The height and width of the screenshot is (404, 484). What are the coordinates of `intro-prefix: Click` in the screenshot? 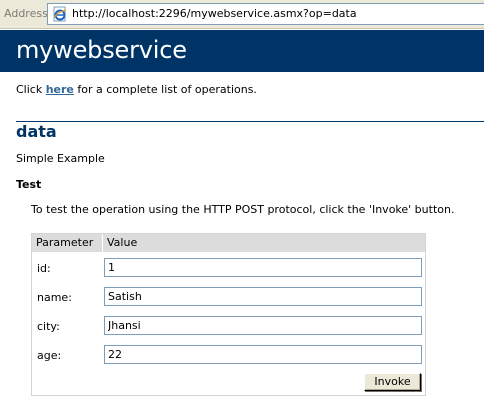 It's located at (31, 89).